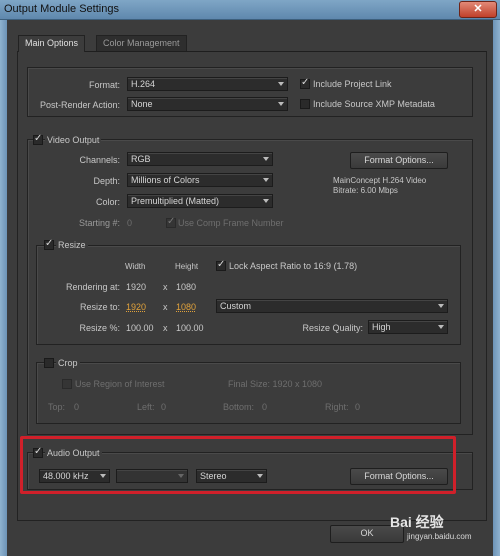 The width and height of the screenshot is (500, 556). I want to click on resize-to-x: x, so click(165, 307).